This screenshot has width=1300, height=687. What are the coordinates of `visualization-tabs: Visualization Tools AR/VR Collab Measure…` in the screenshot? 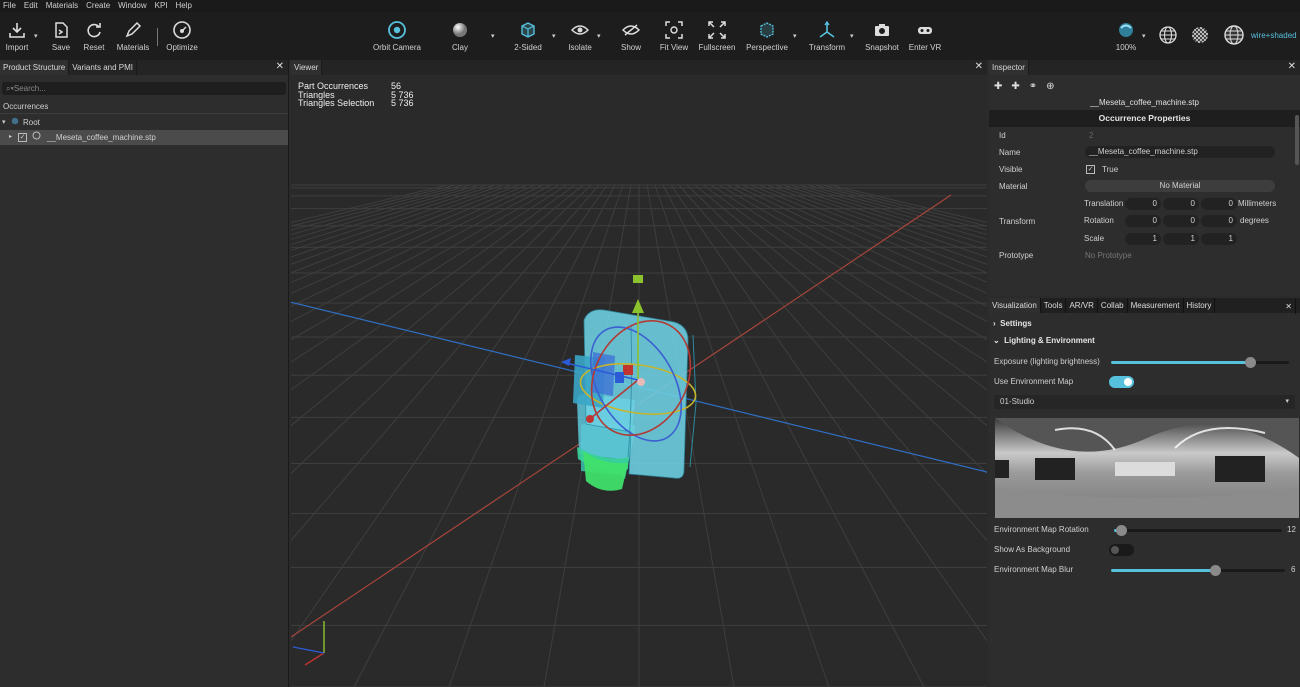 It's located at (1144, 306).